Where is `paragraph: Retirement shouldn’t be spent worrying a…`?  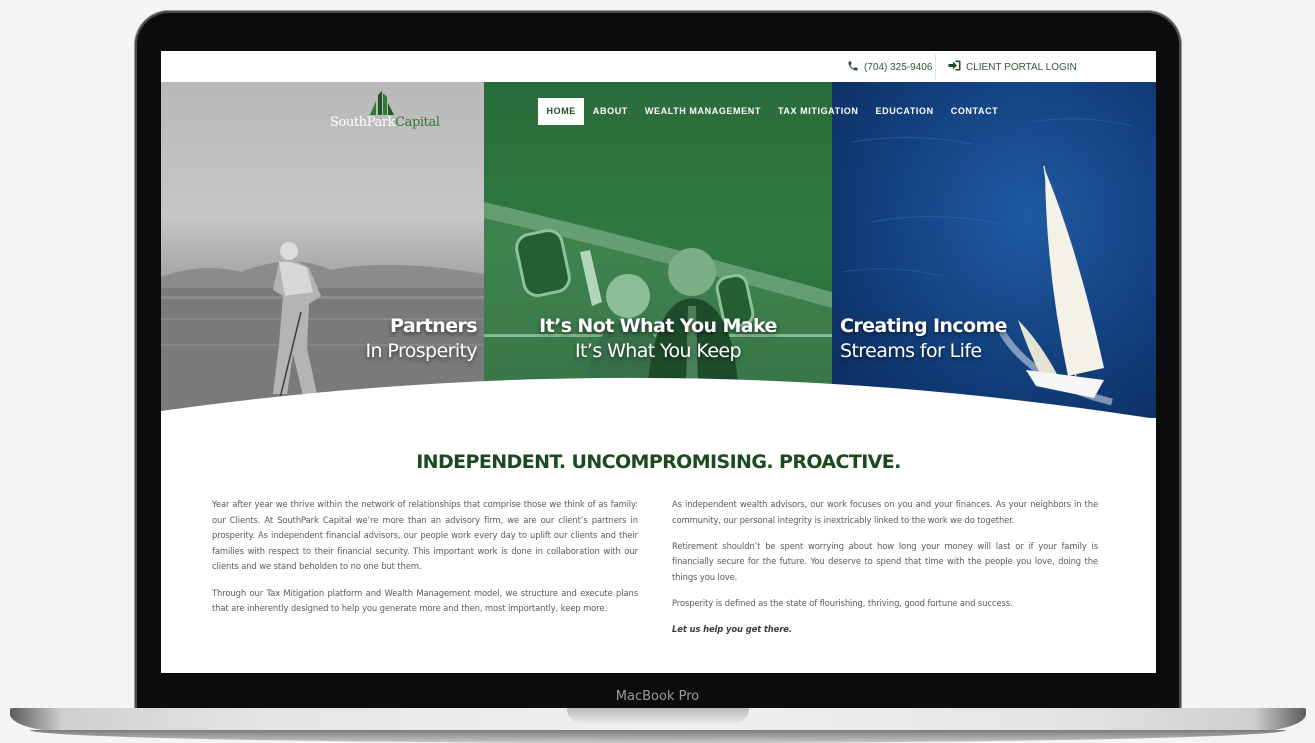
paragraph: Retirement shouldn’t be spent worrying a… is located at coordinates (885, 561).